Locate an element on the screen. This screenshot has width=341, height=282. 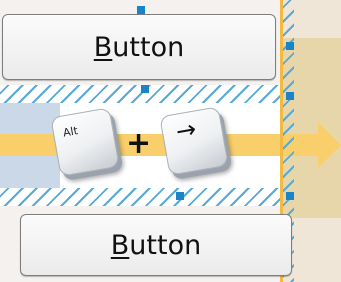
button-top-label: utton is located at coordinates (148, 47).